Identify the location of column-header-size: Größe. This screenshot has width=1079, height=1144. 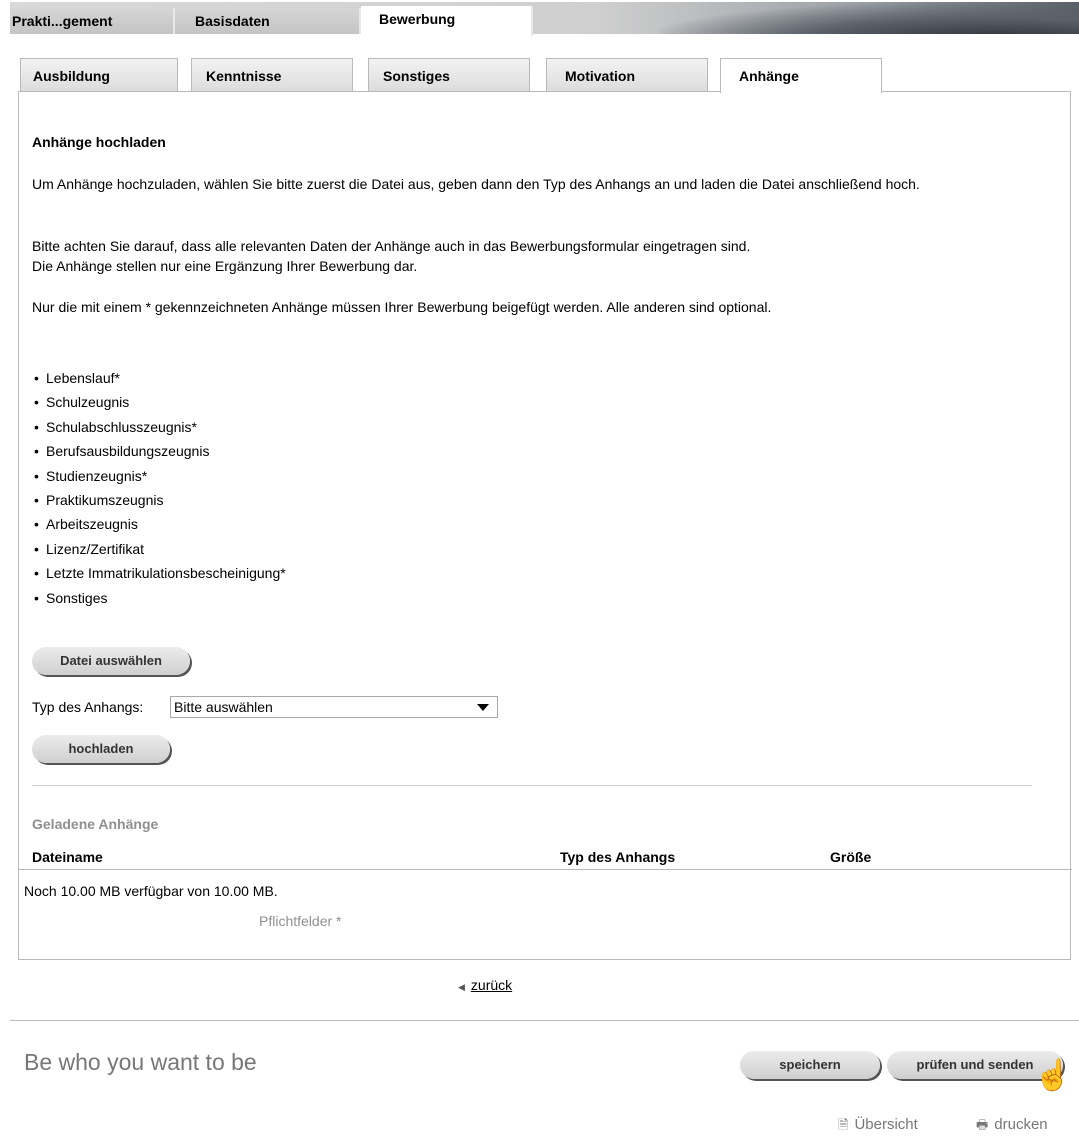
(851, 857).